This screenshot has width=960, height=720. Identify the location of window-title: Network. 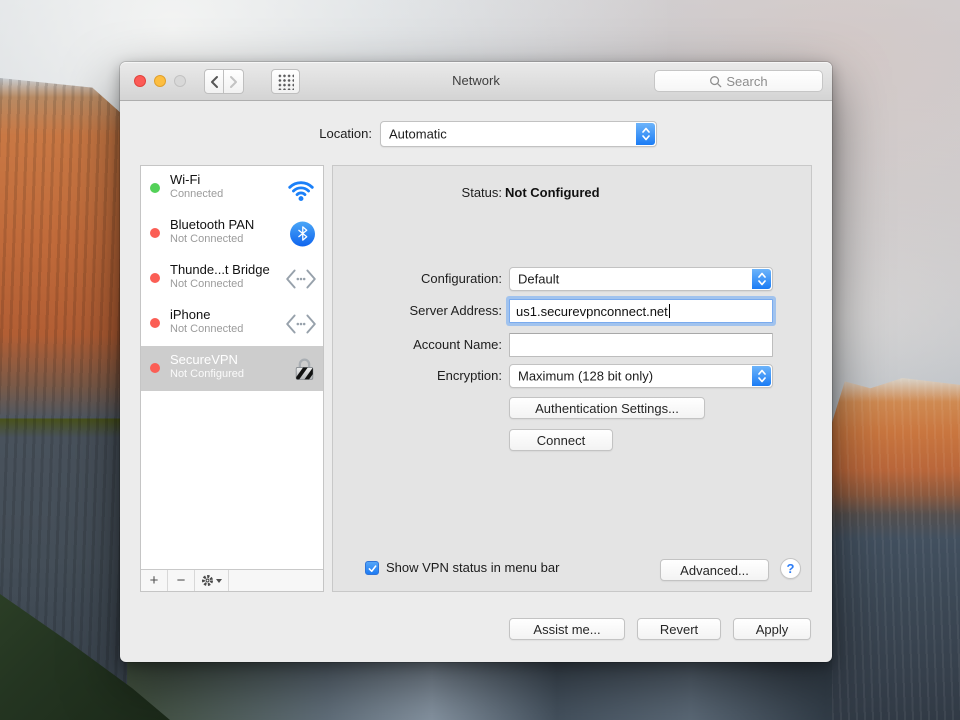
(476, 80).